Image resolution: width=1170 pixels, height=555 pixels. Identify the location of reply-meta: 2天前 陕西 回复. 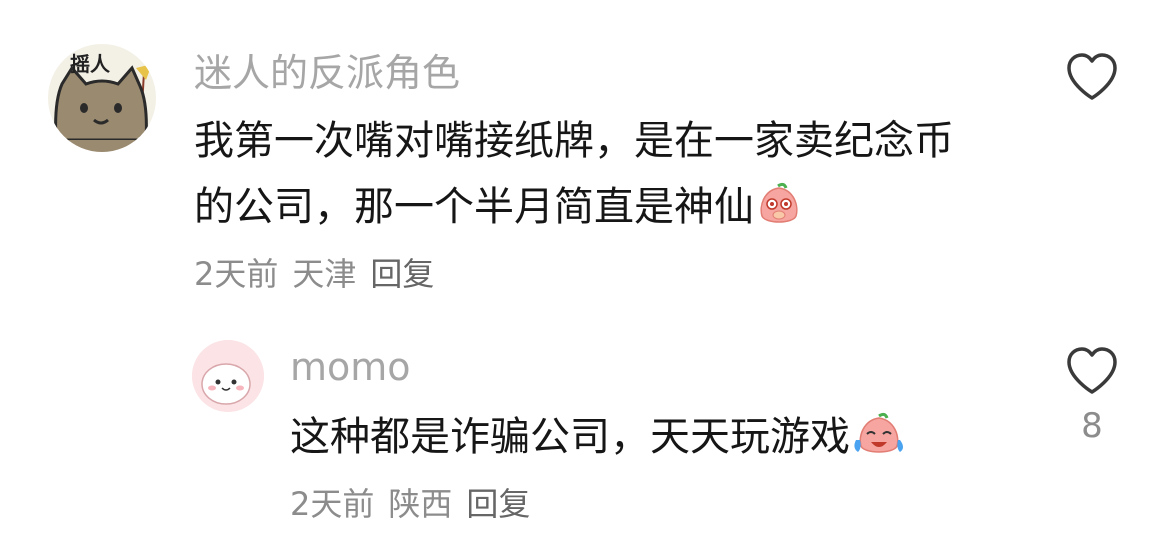
(417, 504).